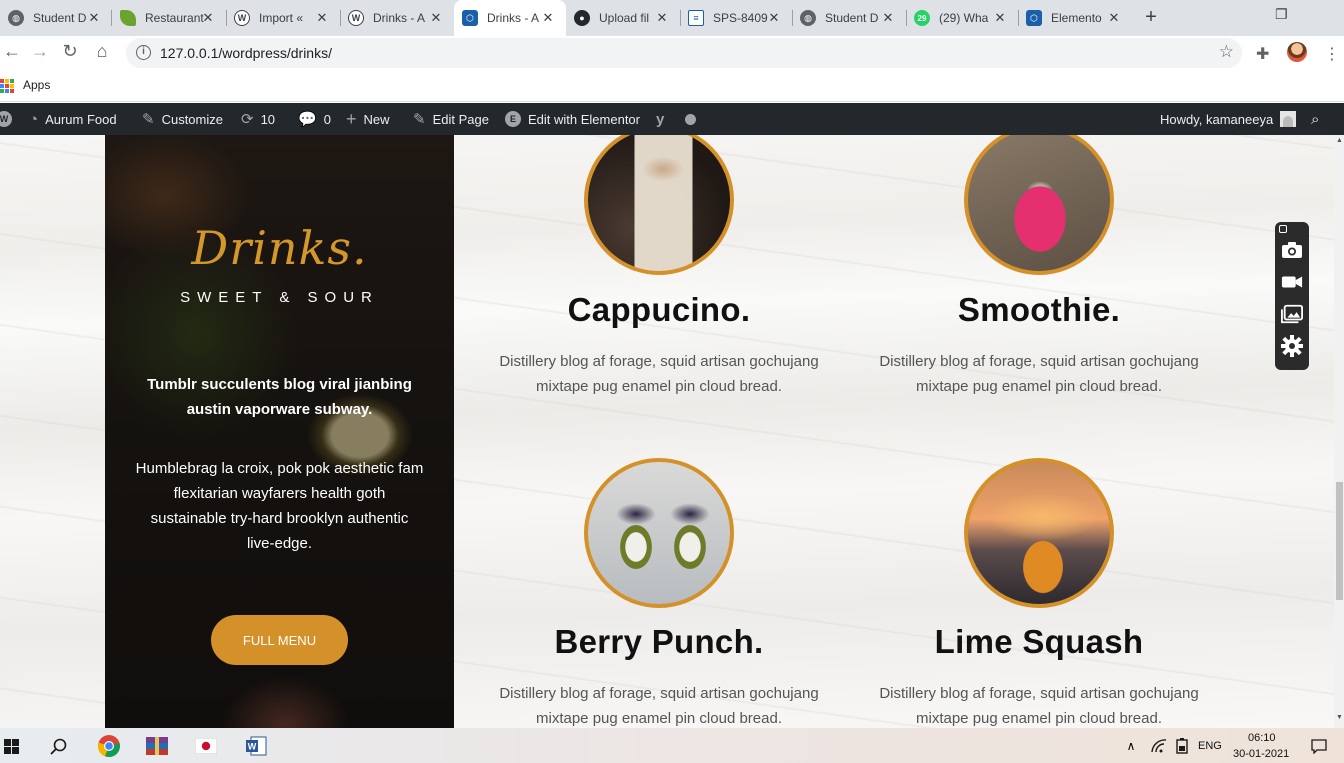  I want to click on yoast-seo-menu: y, so click(663, 119).